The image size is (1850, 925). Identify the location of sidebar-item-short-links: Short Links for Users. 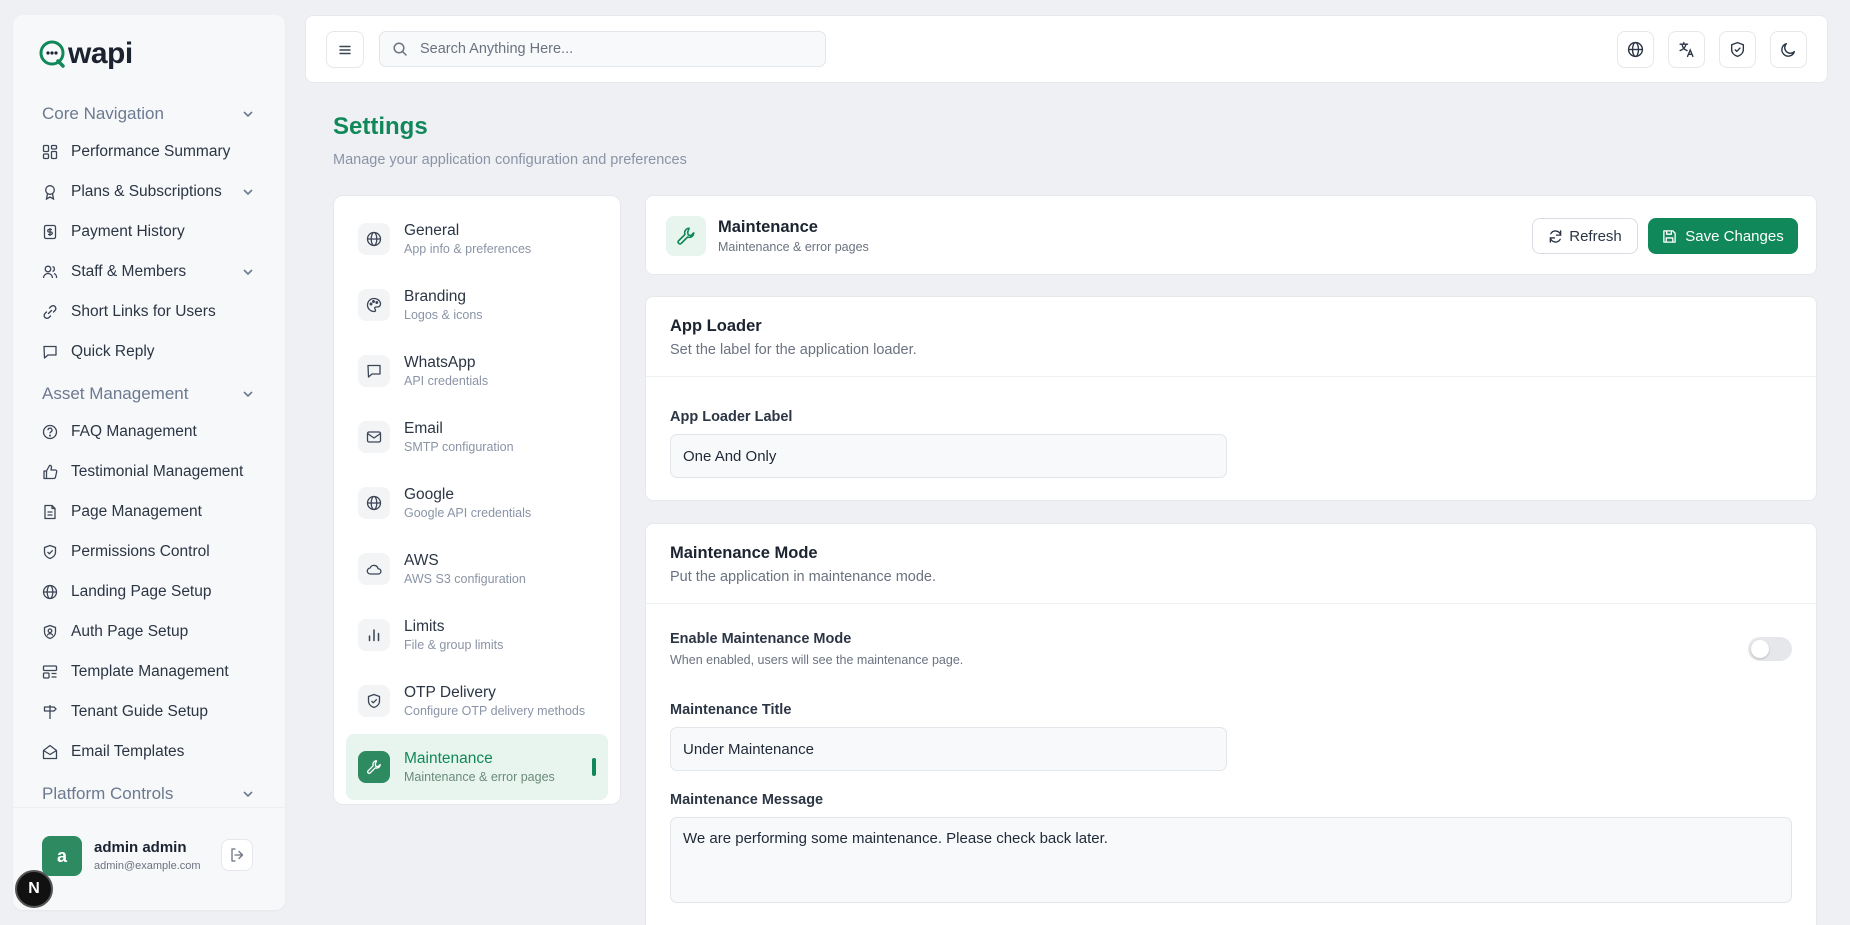
(149, 312).